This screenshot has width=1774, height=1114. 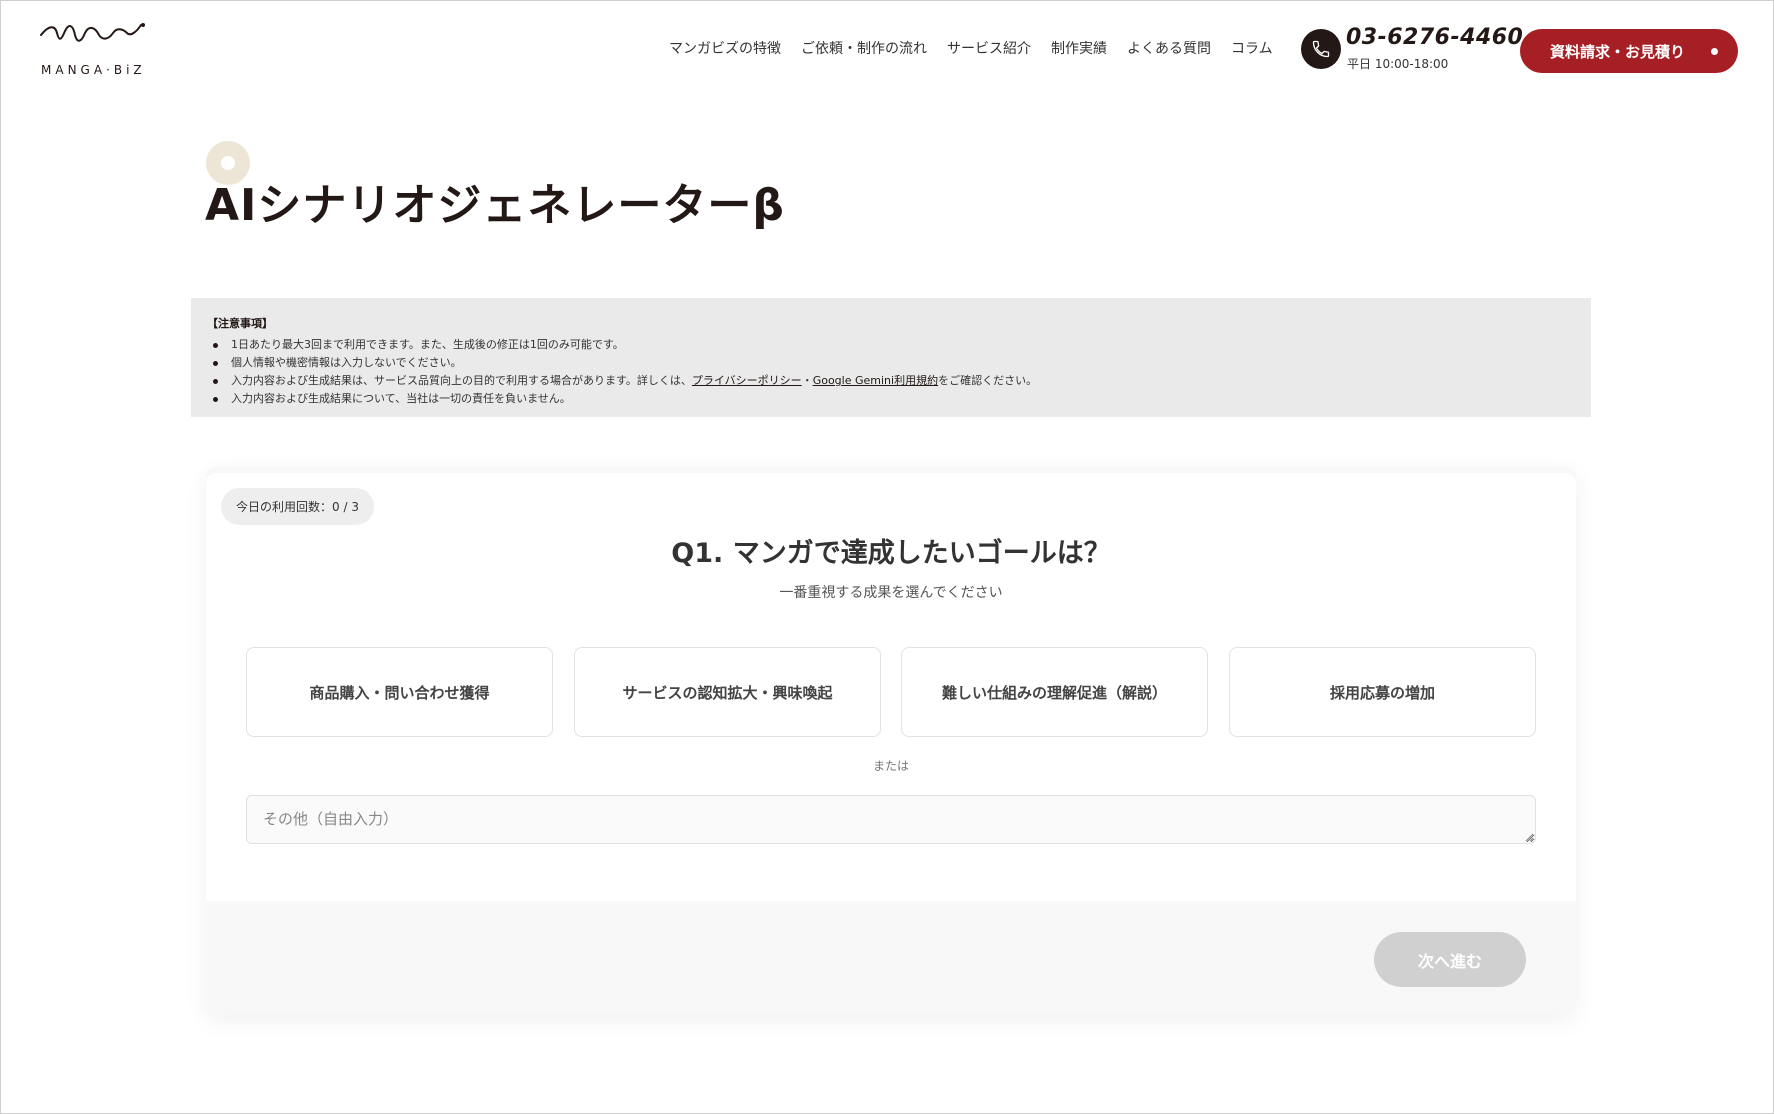 I want to click on notice-heading: 【注意事項】, so click(x=240, y=323).